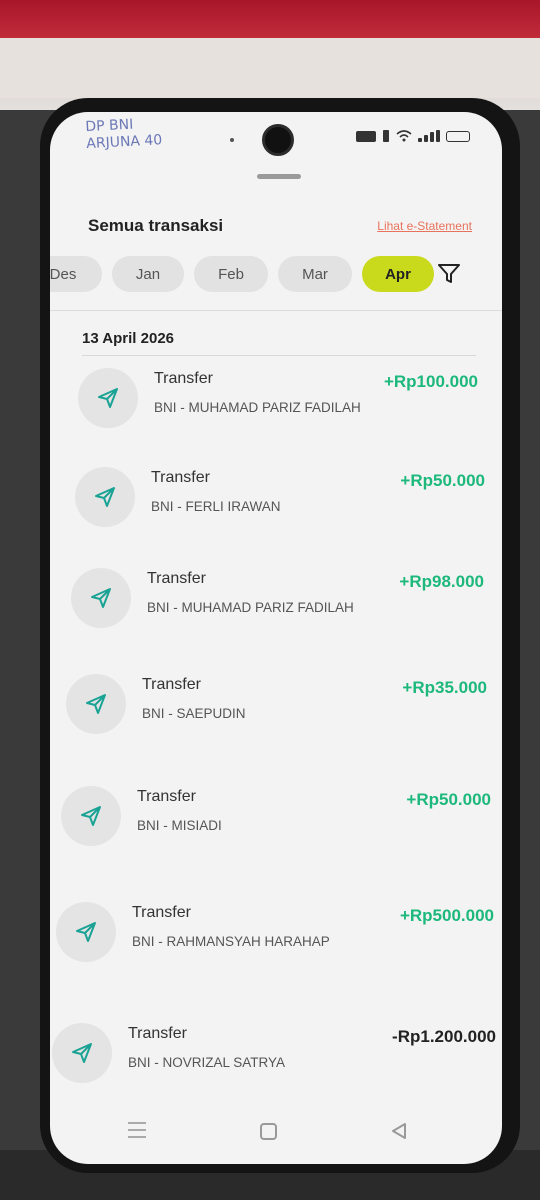  What do you see at coordinates (386, 136) in the screenshot?
I see `vibrate-icon` at bounding box center [386, 136].